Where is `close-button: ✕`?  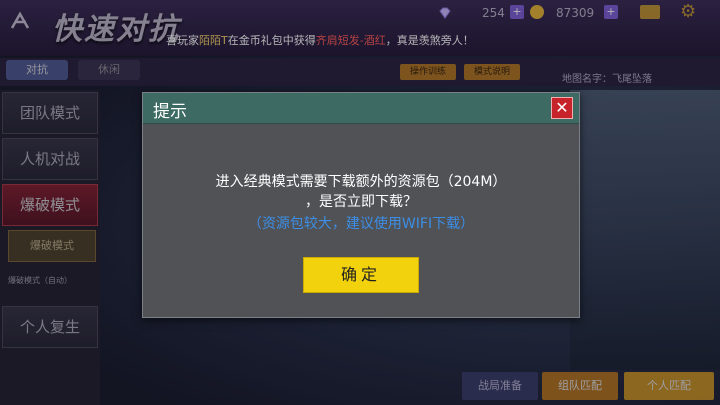
close-button: ✕ is located at coordinates (562, 108).